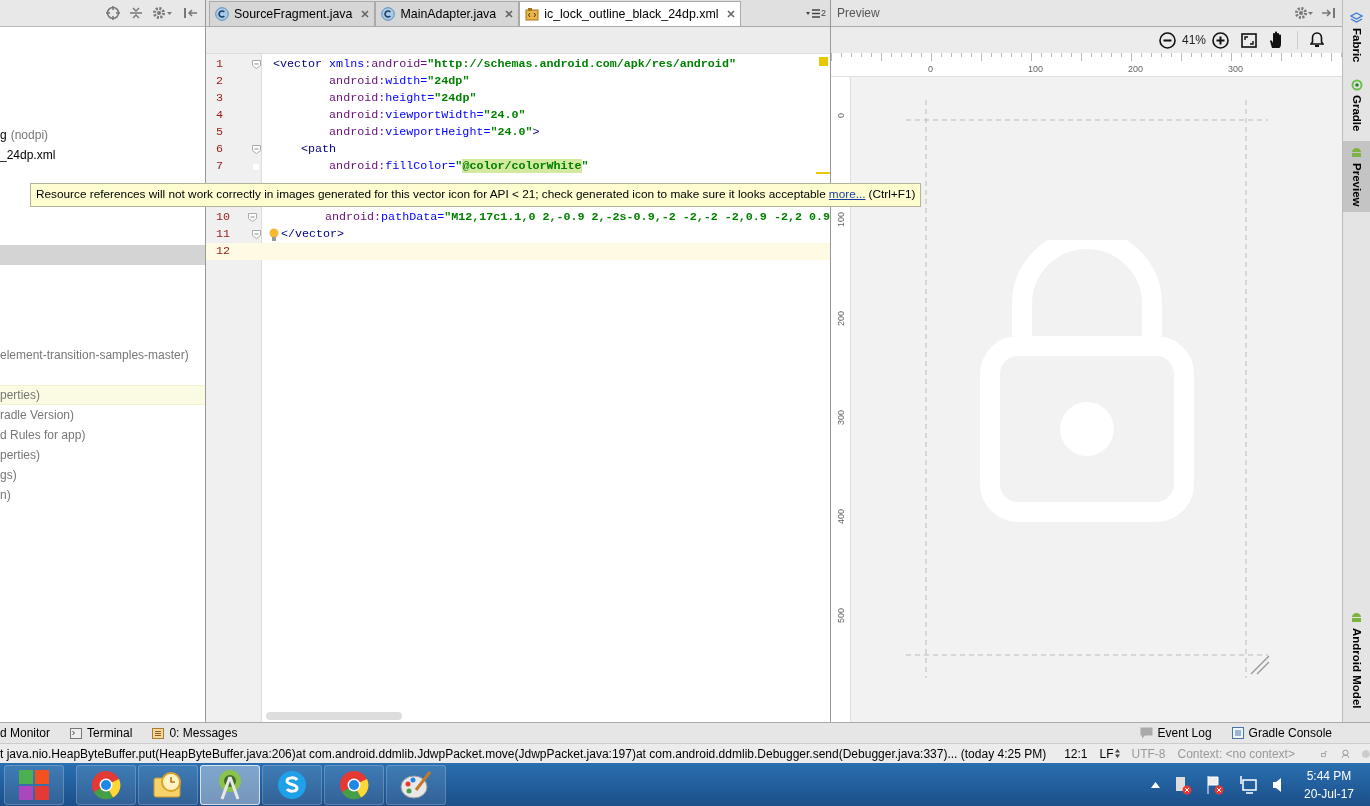 This screenshot has height=806, width=1370. I want to click on clock: 5:44 PM 20-Jul-17, so click(1333, 784).